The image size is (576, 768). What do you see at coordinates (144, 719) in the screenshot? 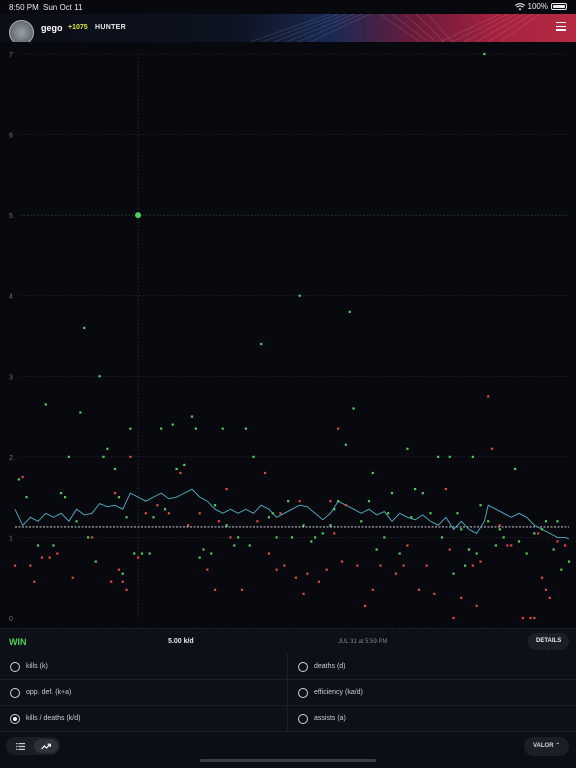
I see `option-kills-deaths: kills / deaths (k/d)` at bounding box center [144, 719].